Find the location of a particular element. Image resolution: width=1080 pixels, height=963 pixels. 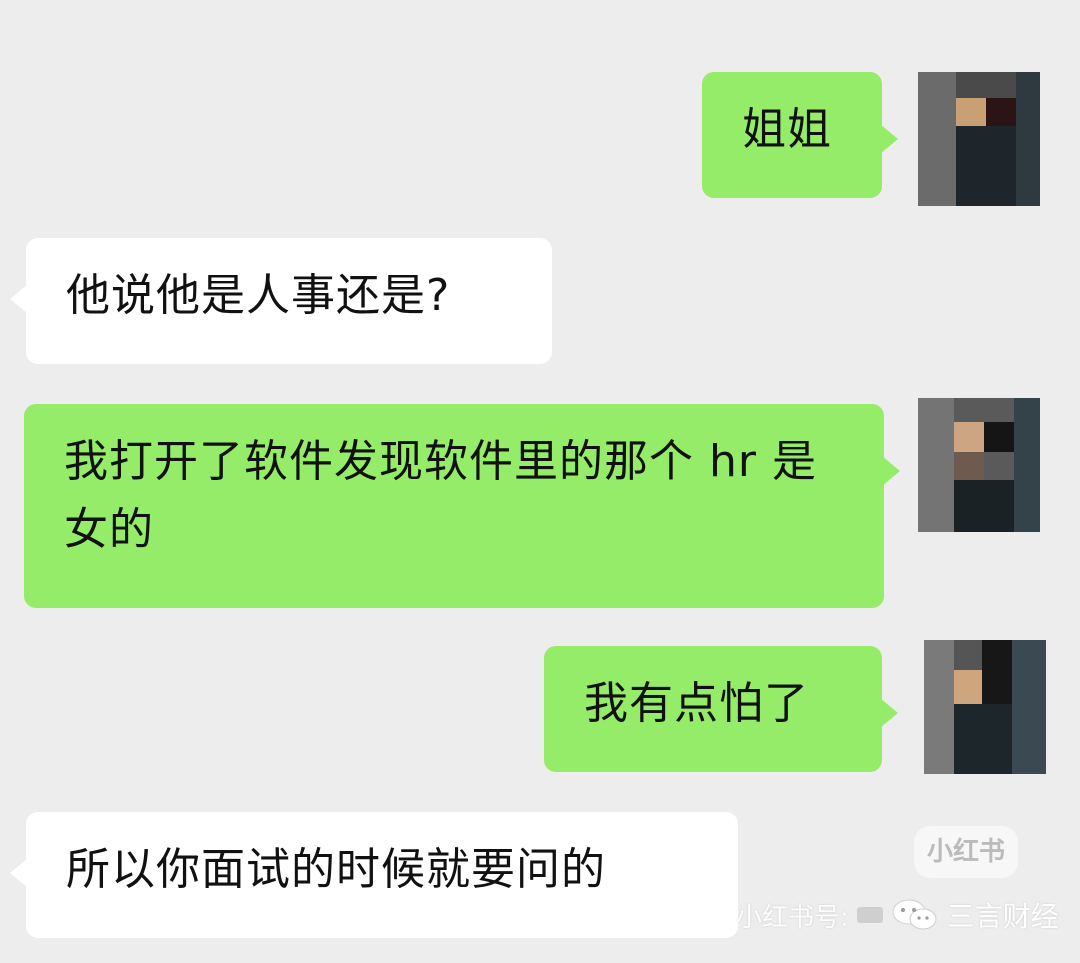

message-bubble-me: 姐姐 is located at coordinates (800, 135).